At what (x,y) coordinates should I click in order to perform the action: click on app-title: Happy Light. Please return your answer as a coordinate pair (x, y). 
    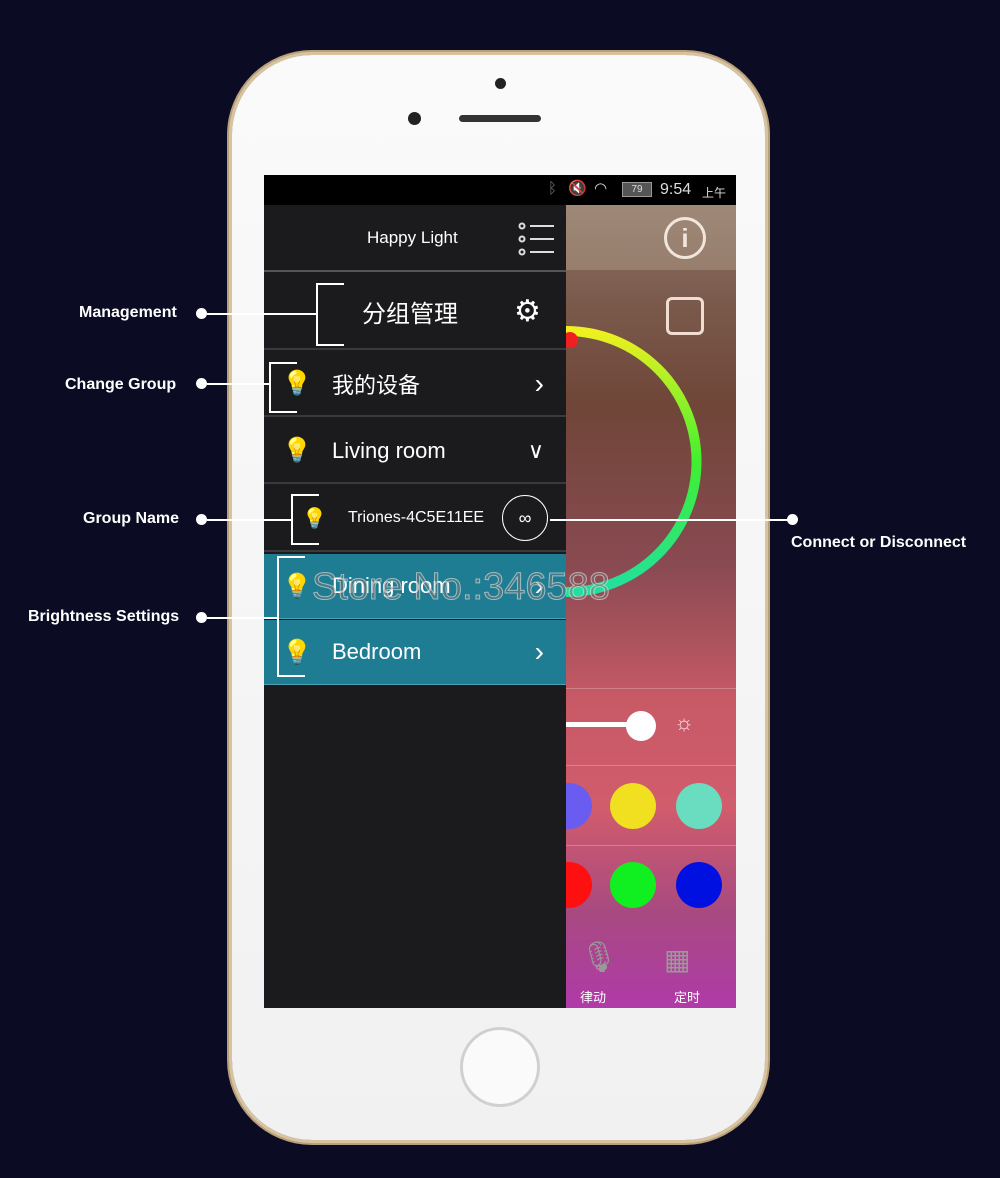
    Looking at the image, I should click on (412, 237).